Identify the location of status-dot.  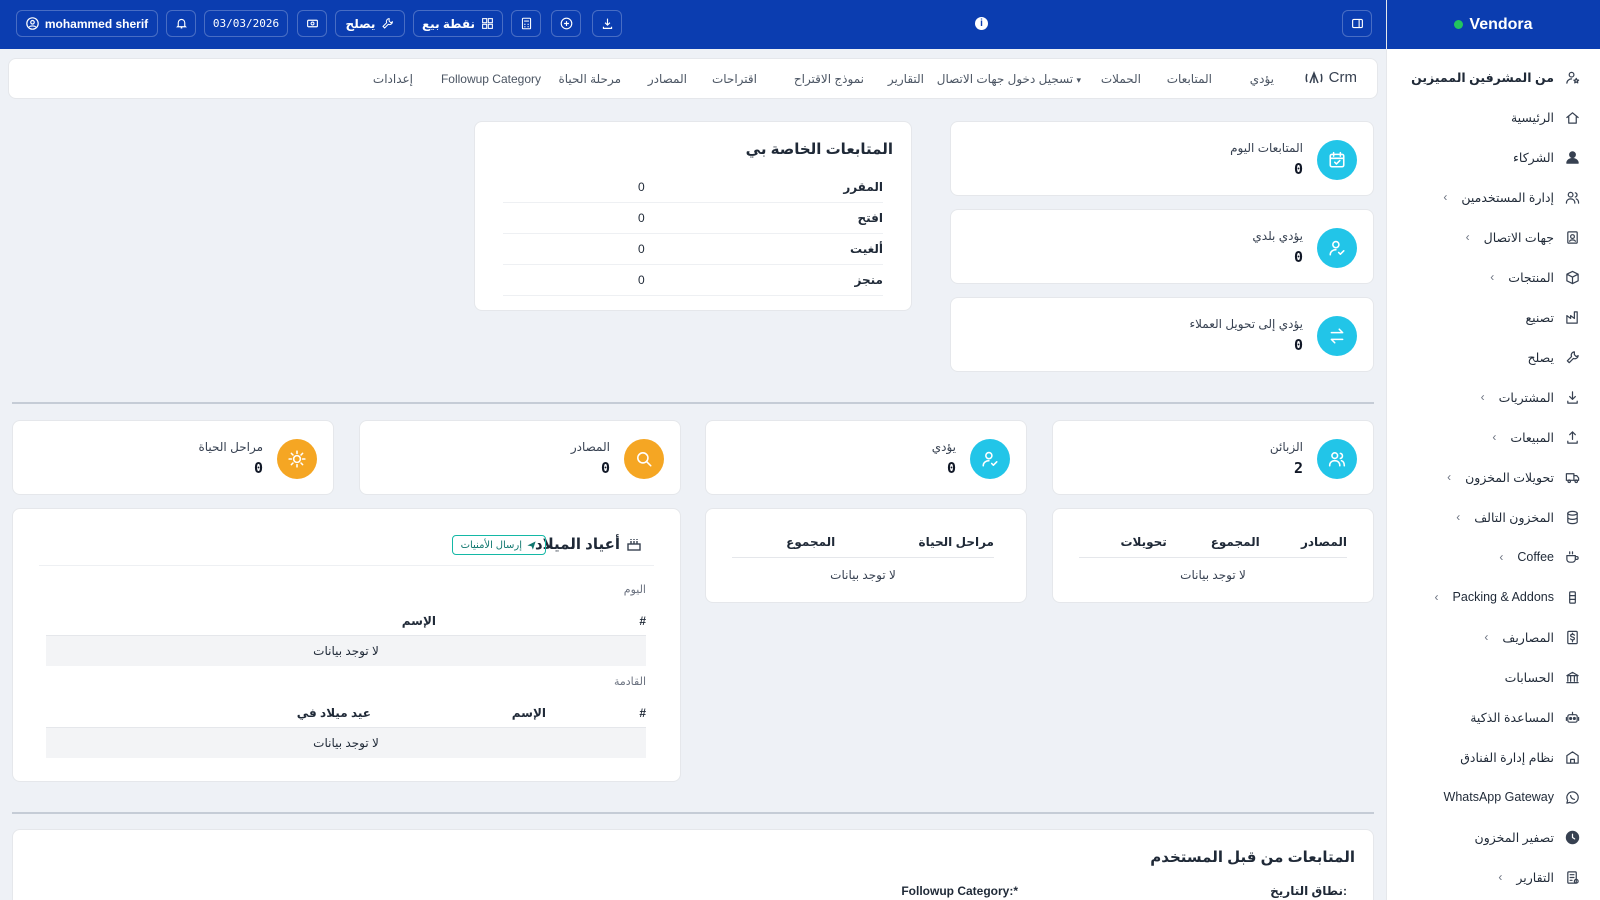
(1459, 24).